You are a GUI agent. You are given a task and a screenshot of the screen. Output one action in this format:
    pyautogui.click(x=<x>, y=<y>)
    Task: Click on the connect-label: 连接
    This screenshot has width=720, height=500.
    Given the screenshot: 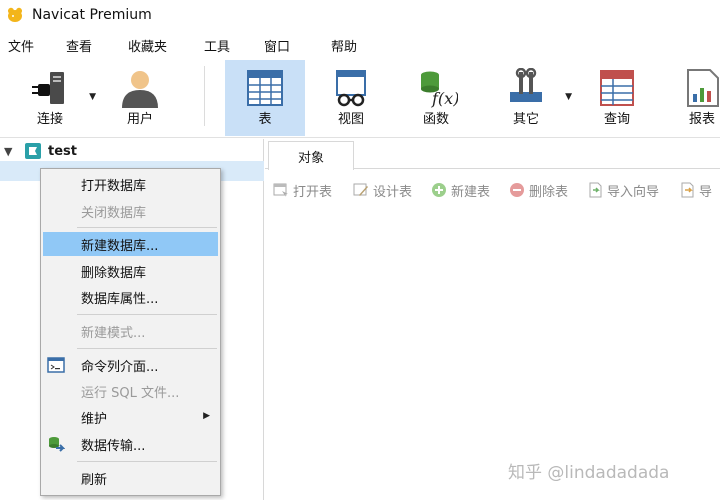 What is the action you would take?
    pyautogui.click(x=49, y=119)
    